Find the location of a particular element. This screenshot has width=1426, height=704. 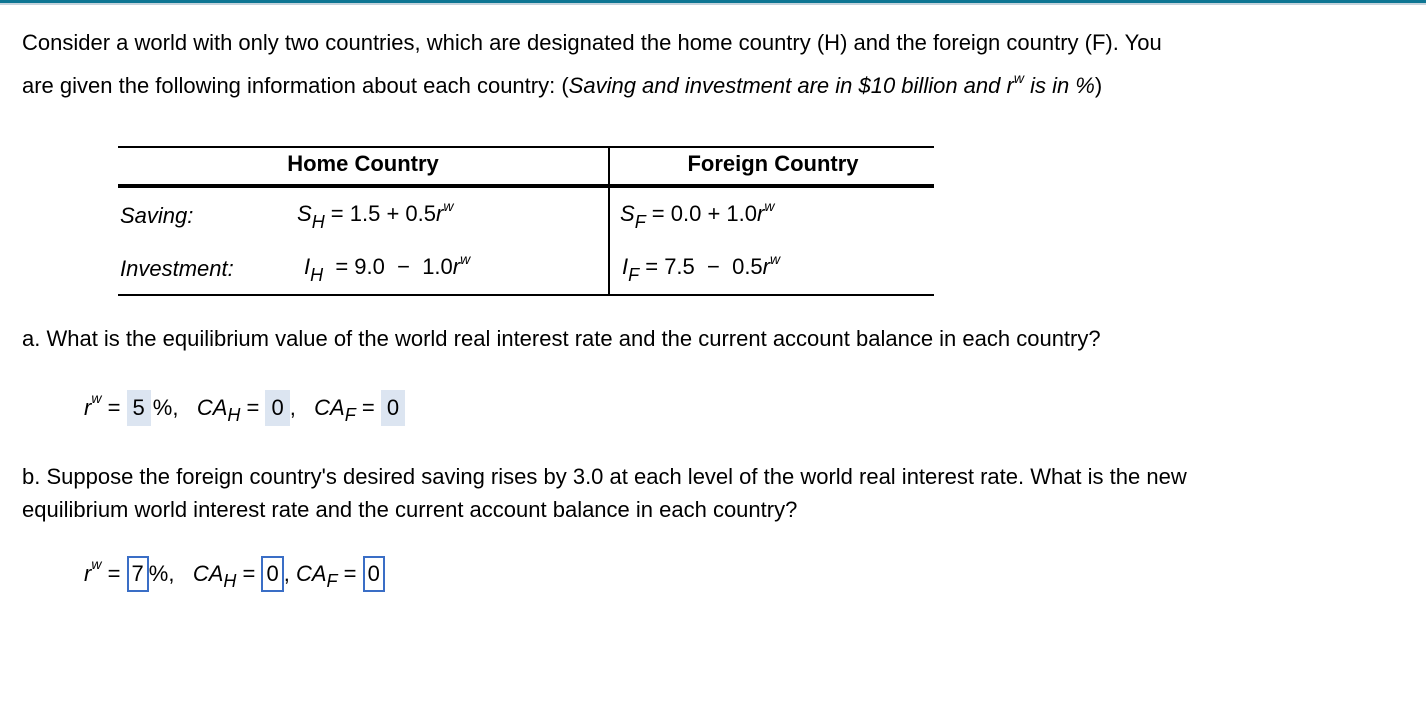

answer-b-ca-home-field: 0 is located at coordinates (272, 574).